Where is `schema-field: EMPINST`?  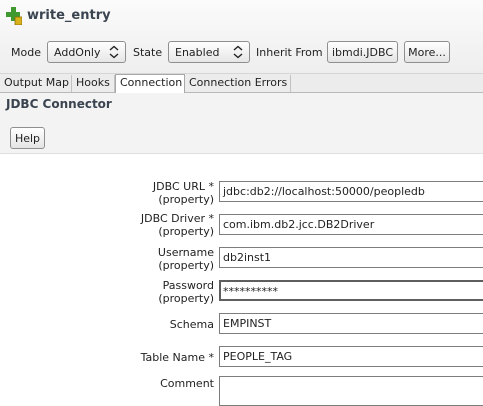
schema-field: EMPINST is located at coordinates (351, 323).